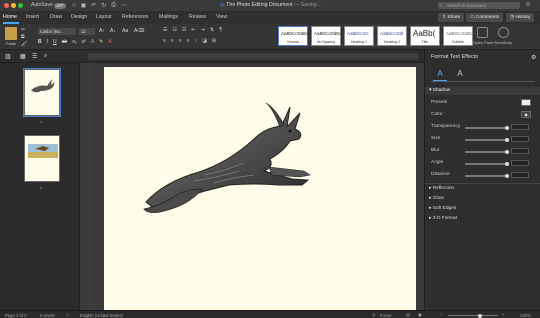 The height and width of the screenshot is (318, 540). I want to click on grow-font-icon: A↑, so click(102, 31).